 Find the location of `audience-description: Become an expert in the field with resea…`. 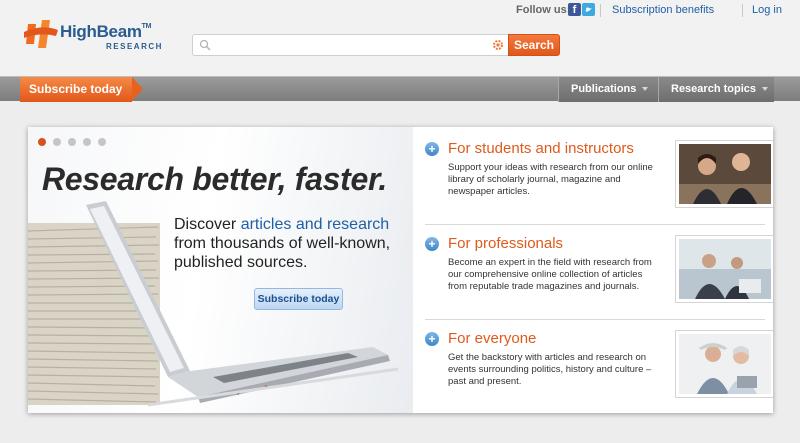

audience-description: Become an expert in the field with resea… is located at coordinates (550, 274).